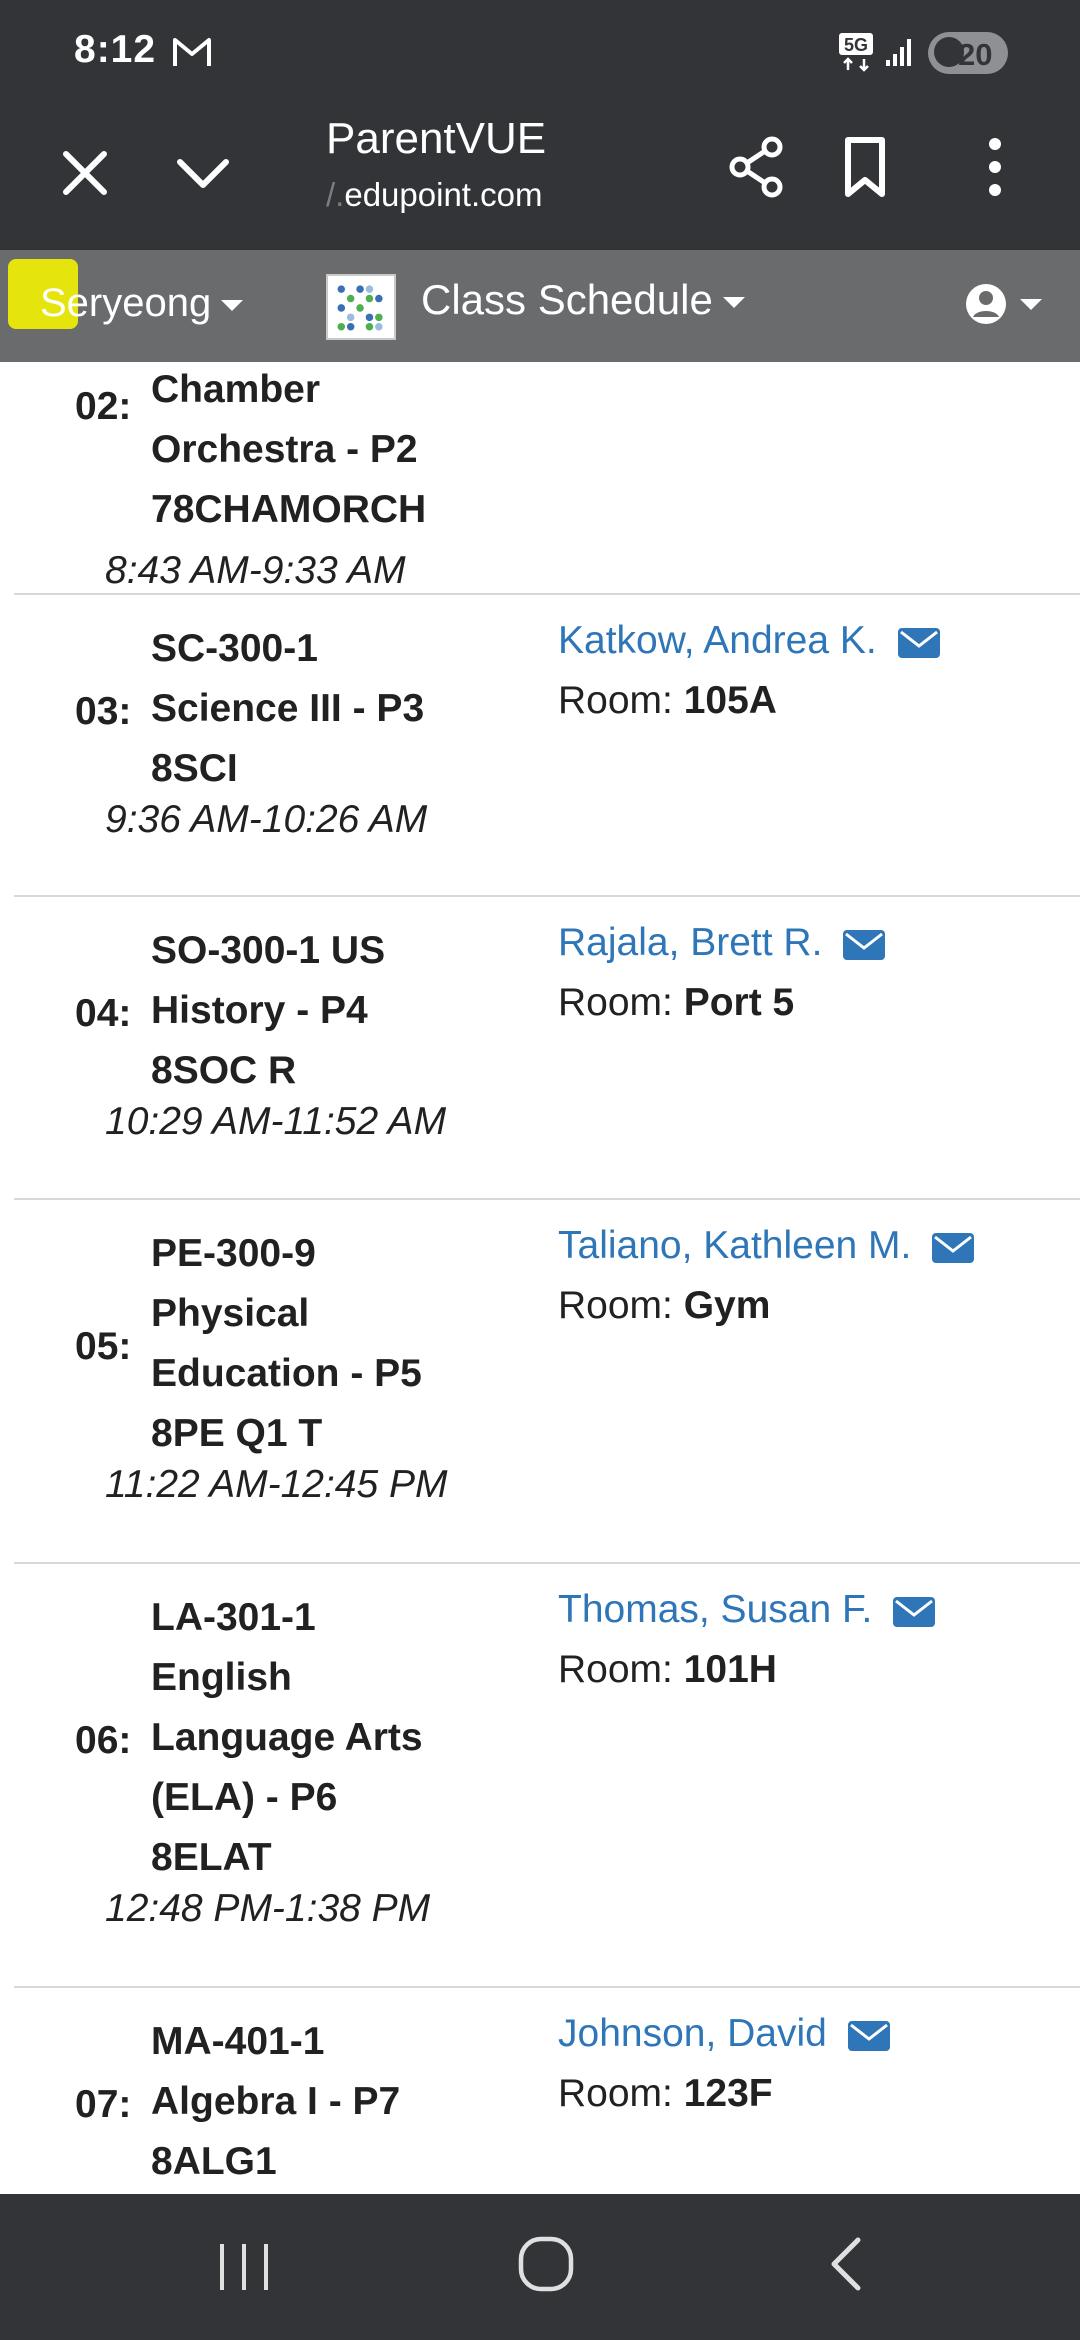 The width and height of the screenshot is (1080, 2340). Describe the element at coordinates (115, 49) in the screenshot. I see `status-time: 8:12` at that location.